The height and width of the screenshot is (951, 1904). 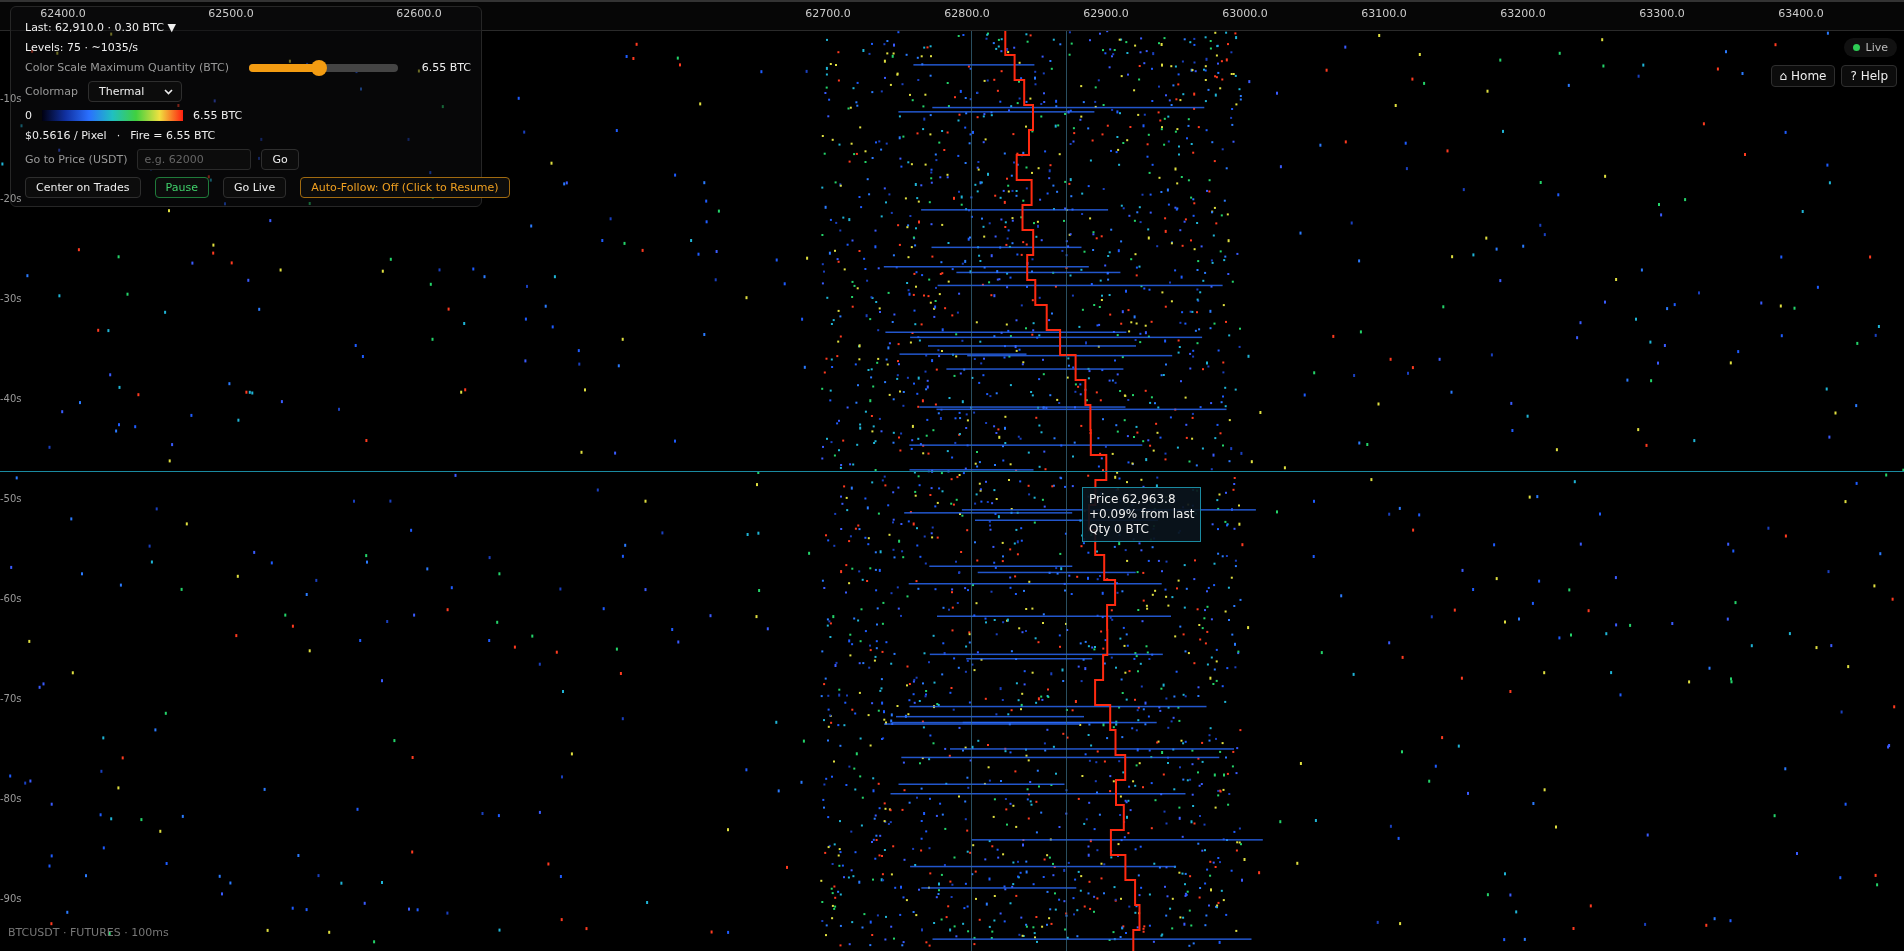 What do you see at coordinates (88, 932) in the screenshot?
I see `market-label: BTCUSDT · FUTURES · 100ms` at bounding box center [88, 932].